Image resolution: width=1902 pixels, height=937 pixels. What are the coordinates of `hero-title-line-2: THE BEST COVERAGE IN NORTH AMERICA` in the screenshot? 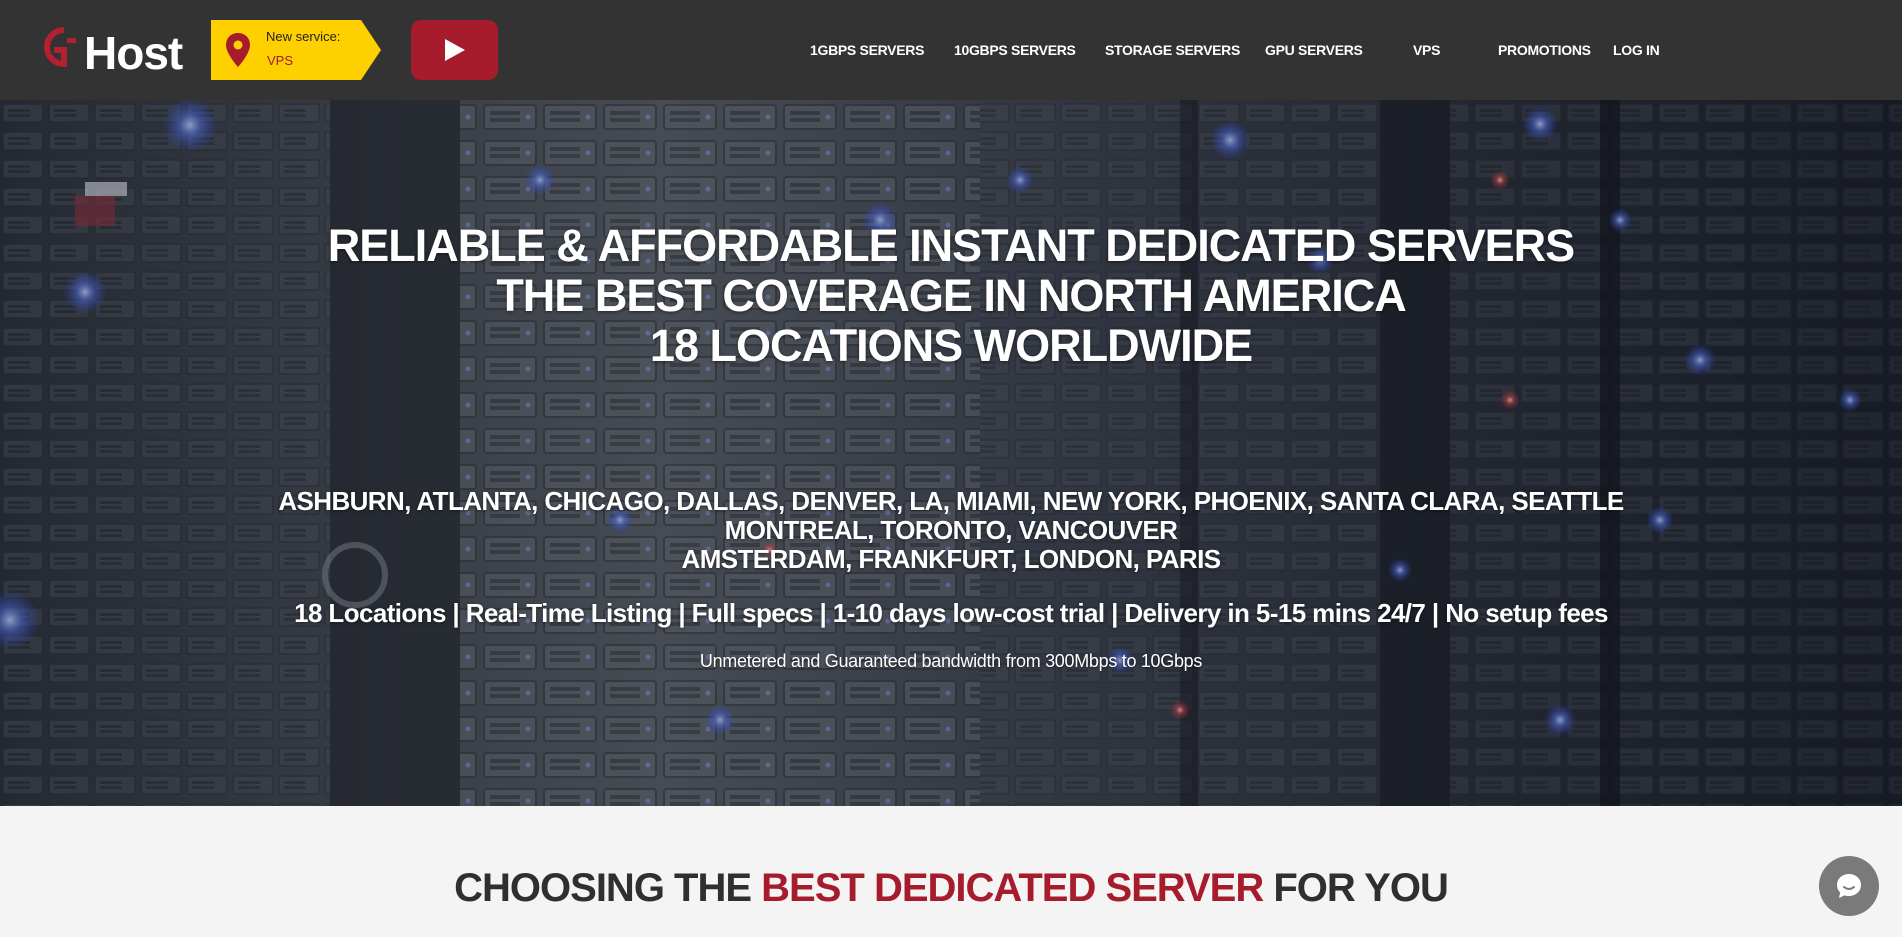 It's located at (951, 295).